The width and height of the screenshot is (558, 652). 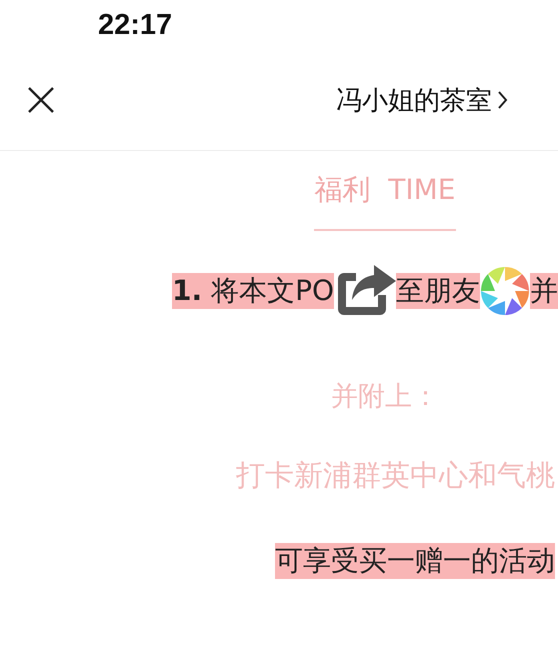 I want to click on aperture-icon, so click(x=505, y=291).